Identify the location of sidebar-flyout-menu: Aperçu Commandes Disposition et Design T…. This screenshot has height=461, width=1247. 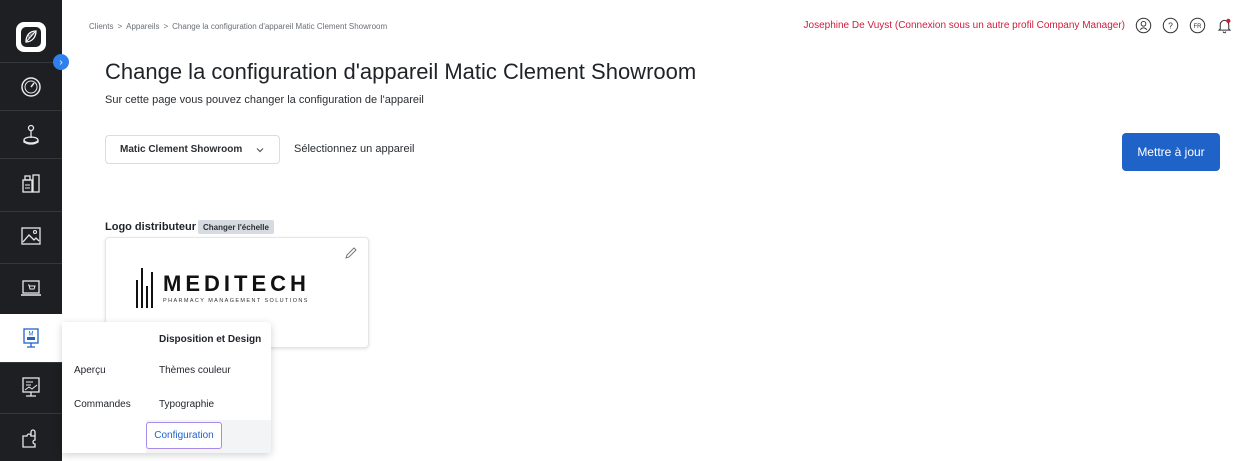
(166, 387).